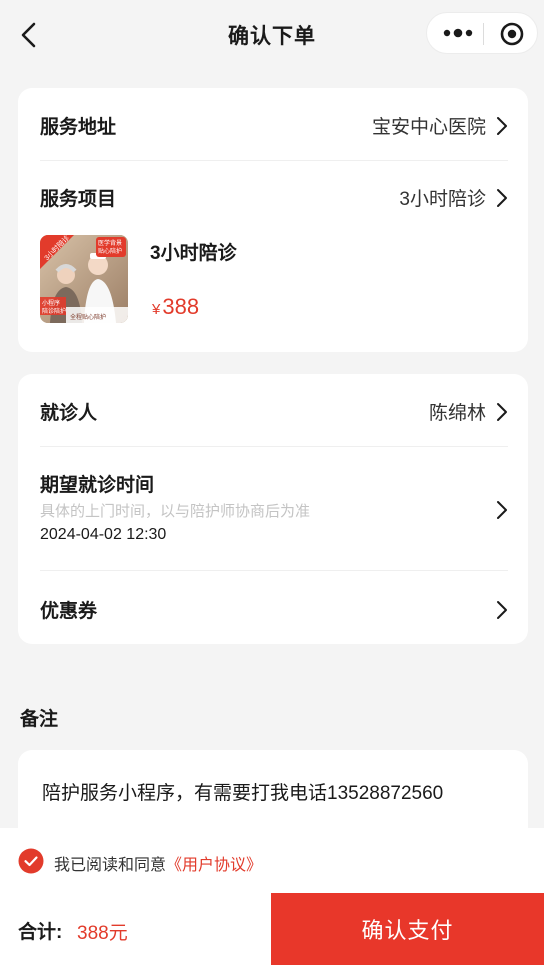  What do you see at coordinates (110, 252) in the screenshot?
I see `thumb-tag-text: 贴心陪护` at bounding box center [110, 252].